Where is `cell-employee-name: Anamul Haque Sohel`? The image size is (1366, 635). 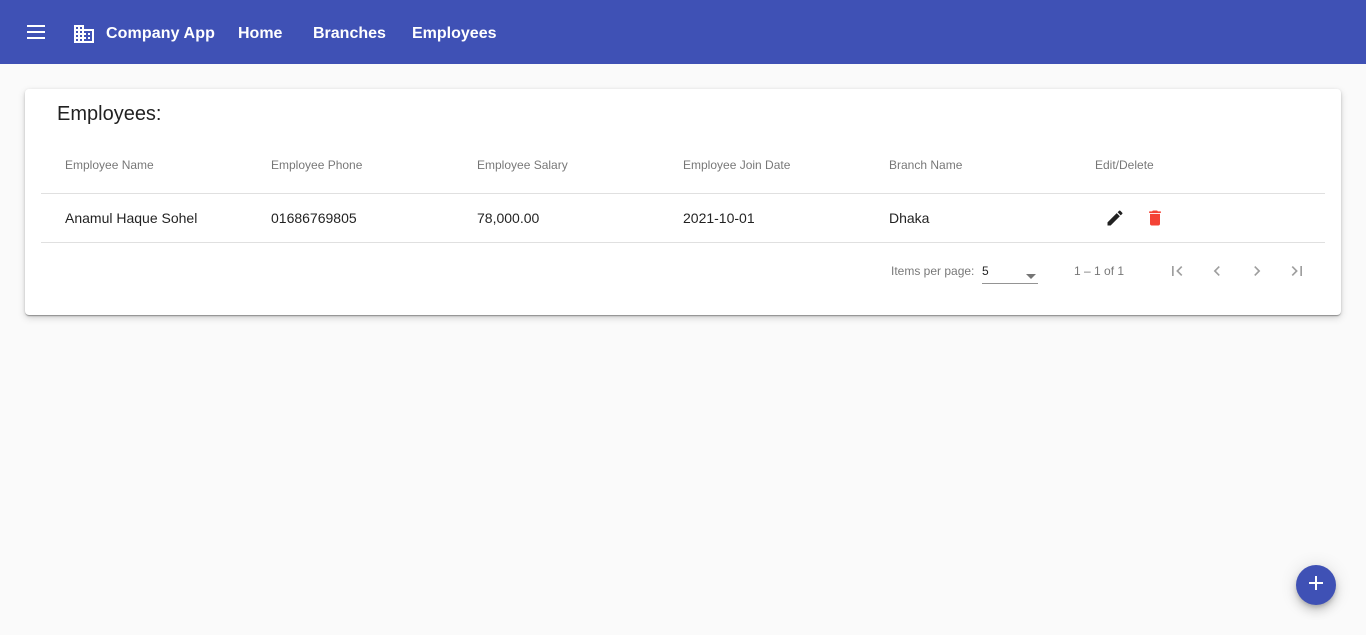 cell-employee-name: Anamul Haque Sohel is located at coordinates (131, 218).